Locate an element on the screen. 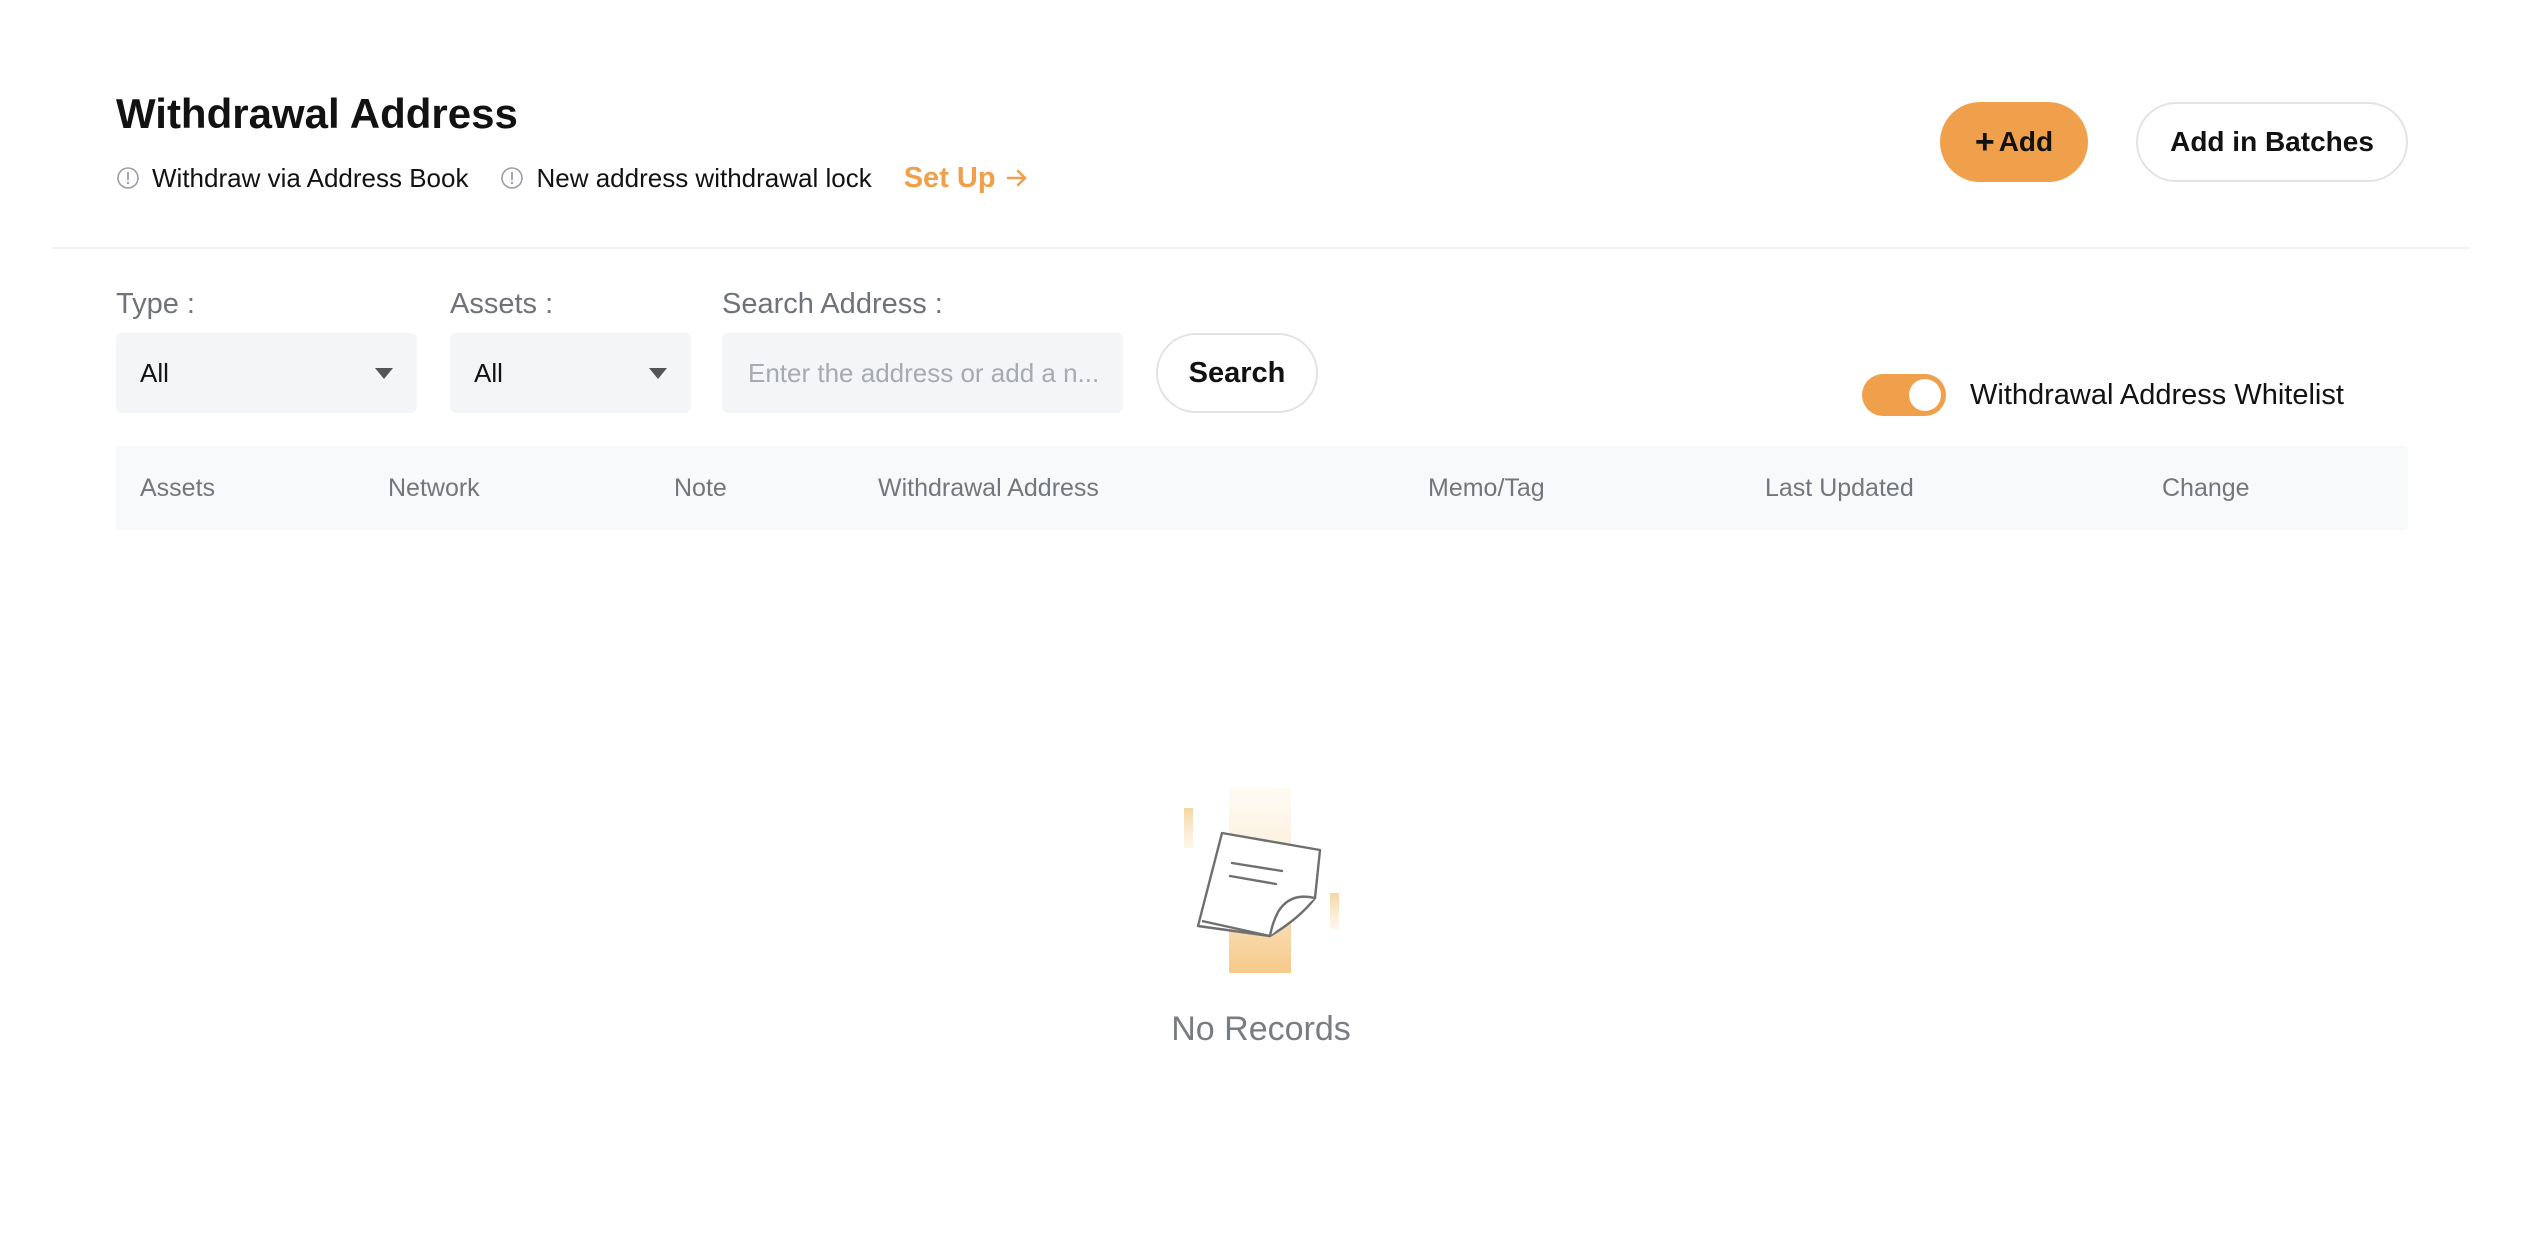  toggle-knob is located at coordinates (1925, 395).